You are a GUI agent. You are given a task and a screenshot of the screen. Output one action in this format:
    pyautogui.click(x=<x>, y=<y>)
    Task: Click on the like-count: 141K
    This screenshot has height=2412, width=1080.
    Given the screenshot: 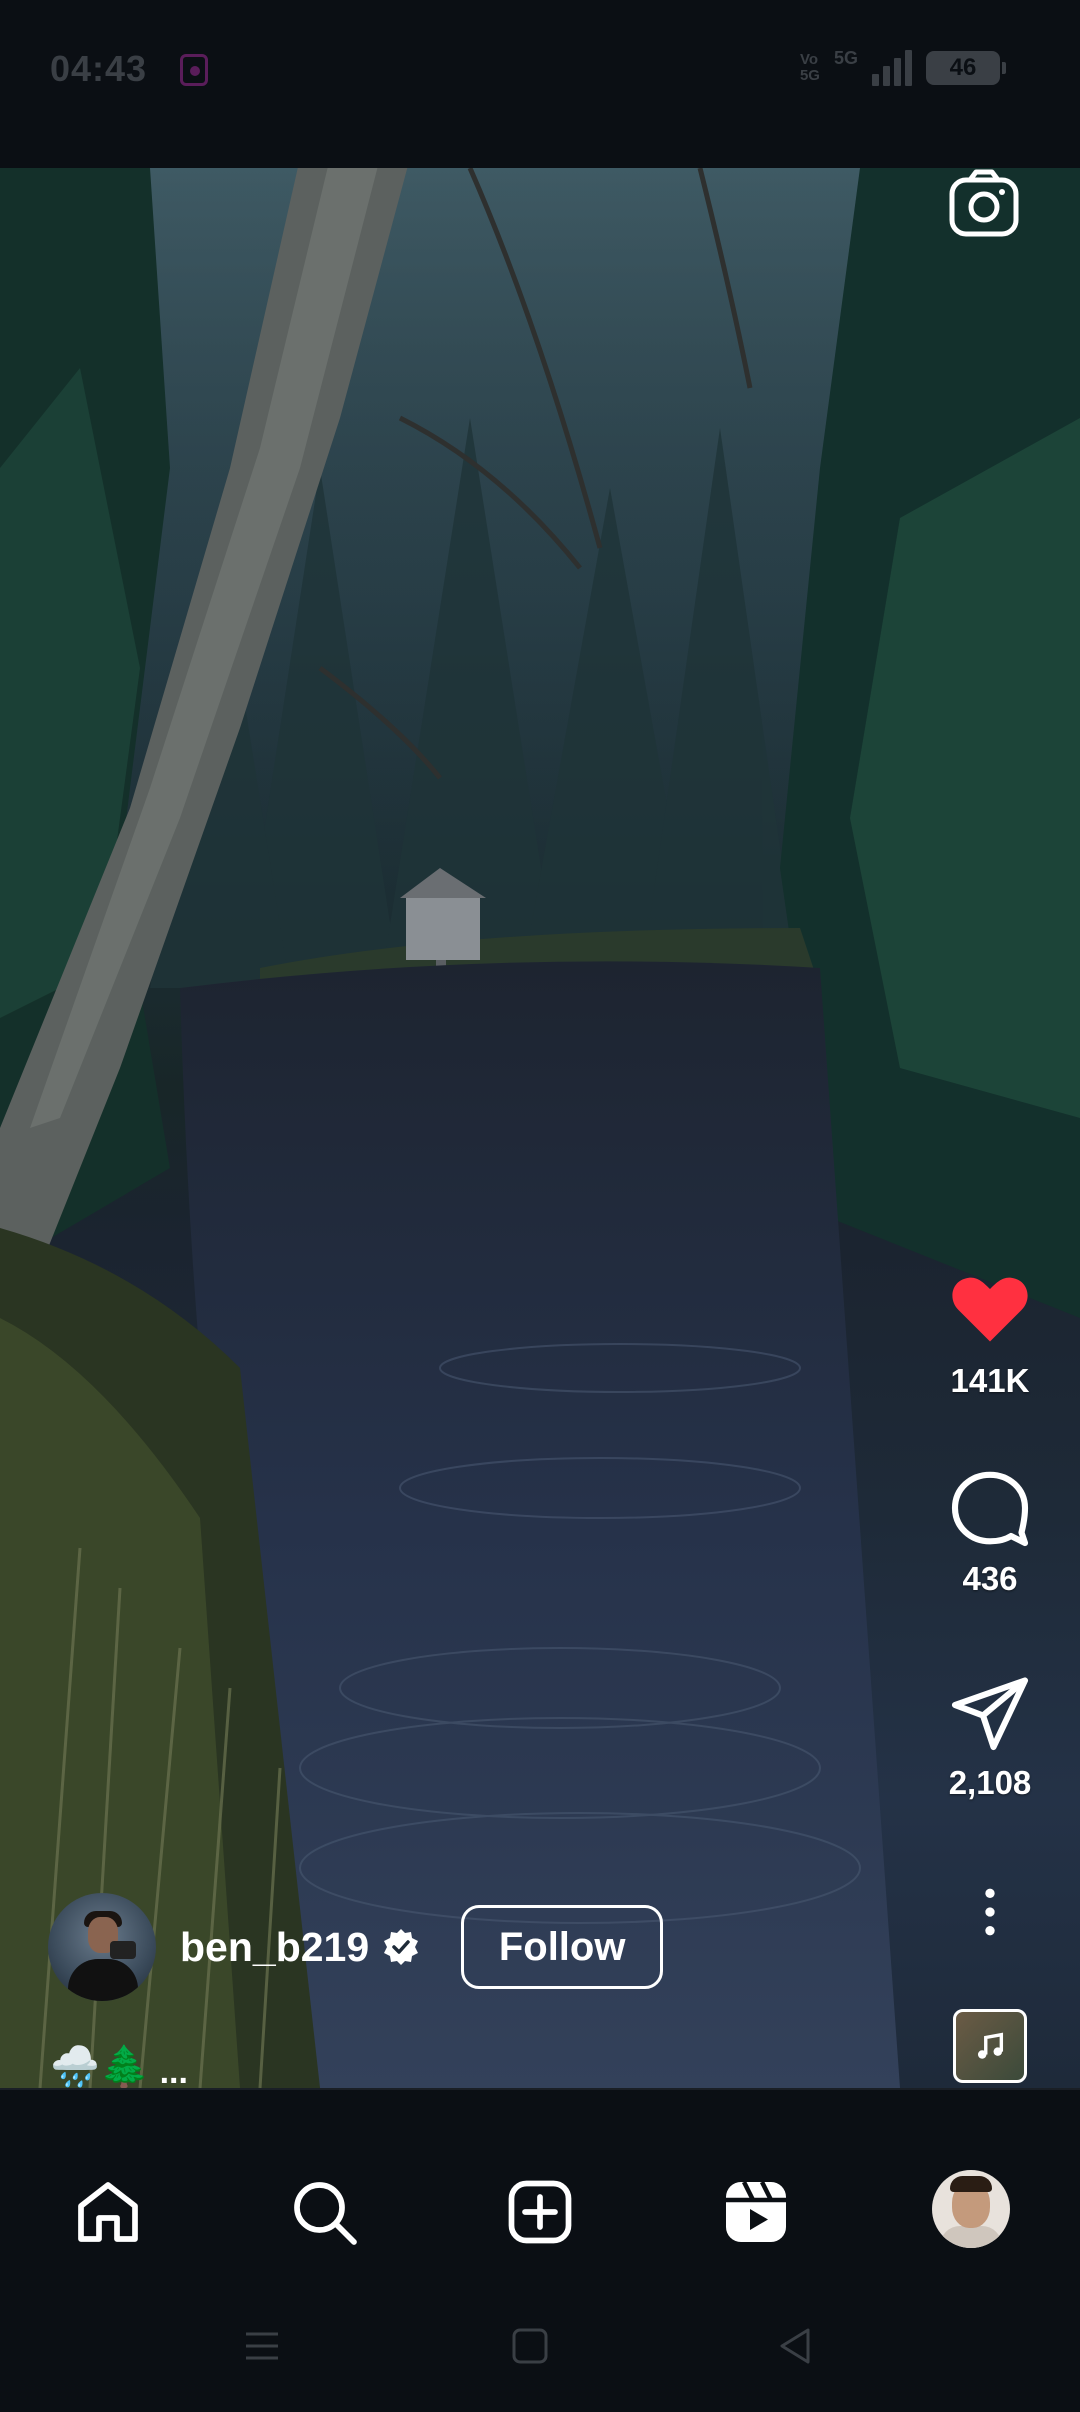 What is the action you would take?
    pyautogui.click(x=990, y=1380)
    